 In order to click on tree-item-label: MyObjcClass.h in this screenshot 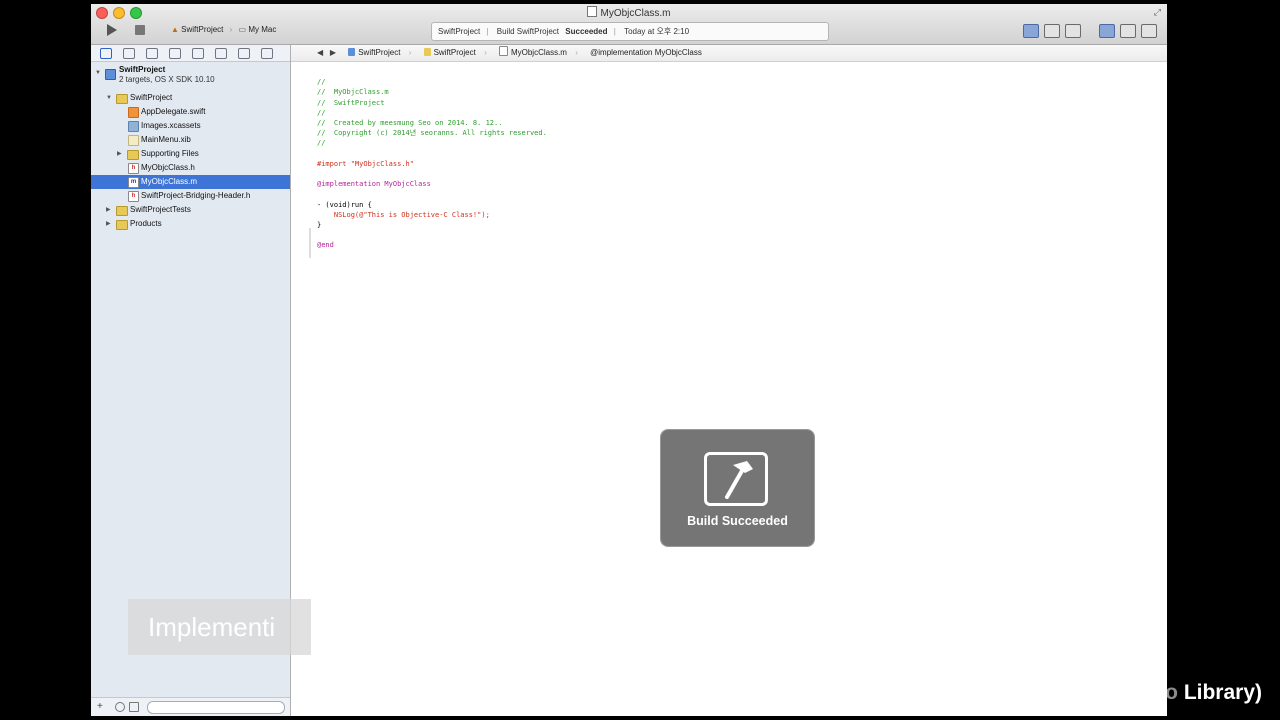, I will do `click(168, 167)`.